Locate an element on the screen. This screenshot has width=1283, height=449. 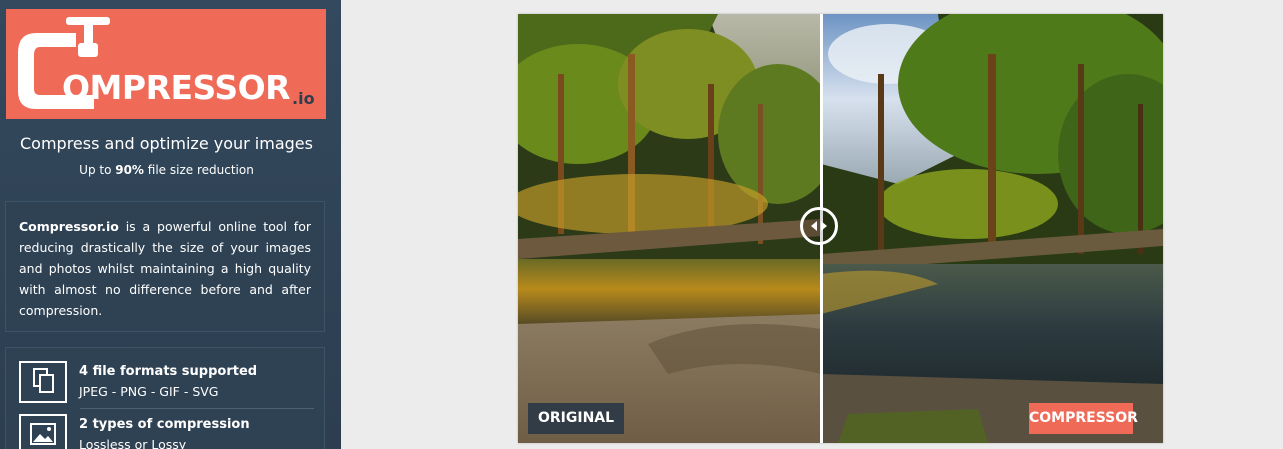
compressor-label: COMPRESSOR is located at coordinates (1083, 418).